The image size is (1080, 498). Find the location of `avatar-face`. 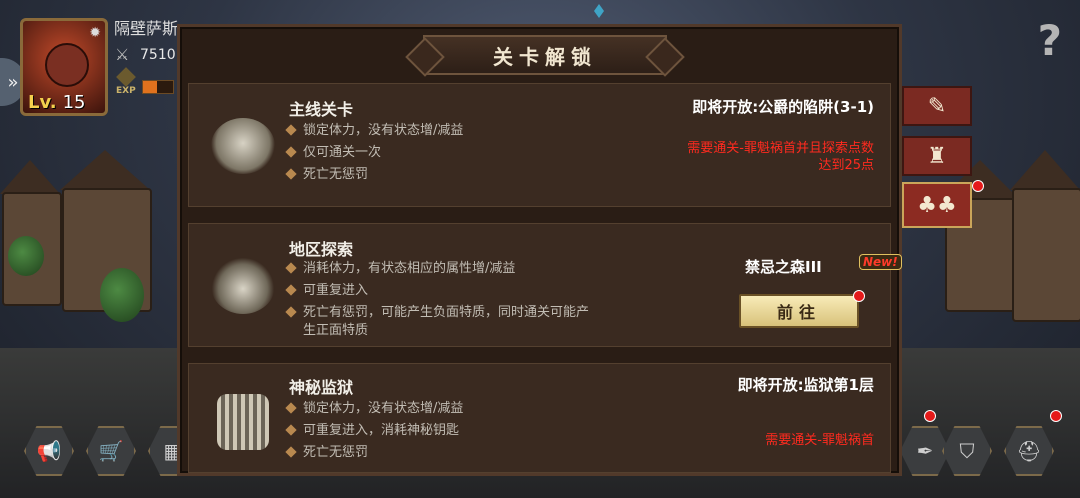

avatar-face is located at coordinates (67, 65).